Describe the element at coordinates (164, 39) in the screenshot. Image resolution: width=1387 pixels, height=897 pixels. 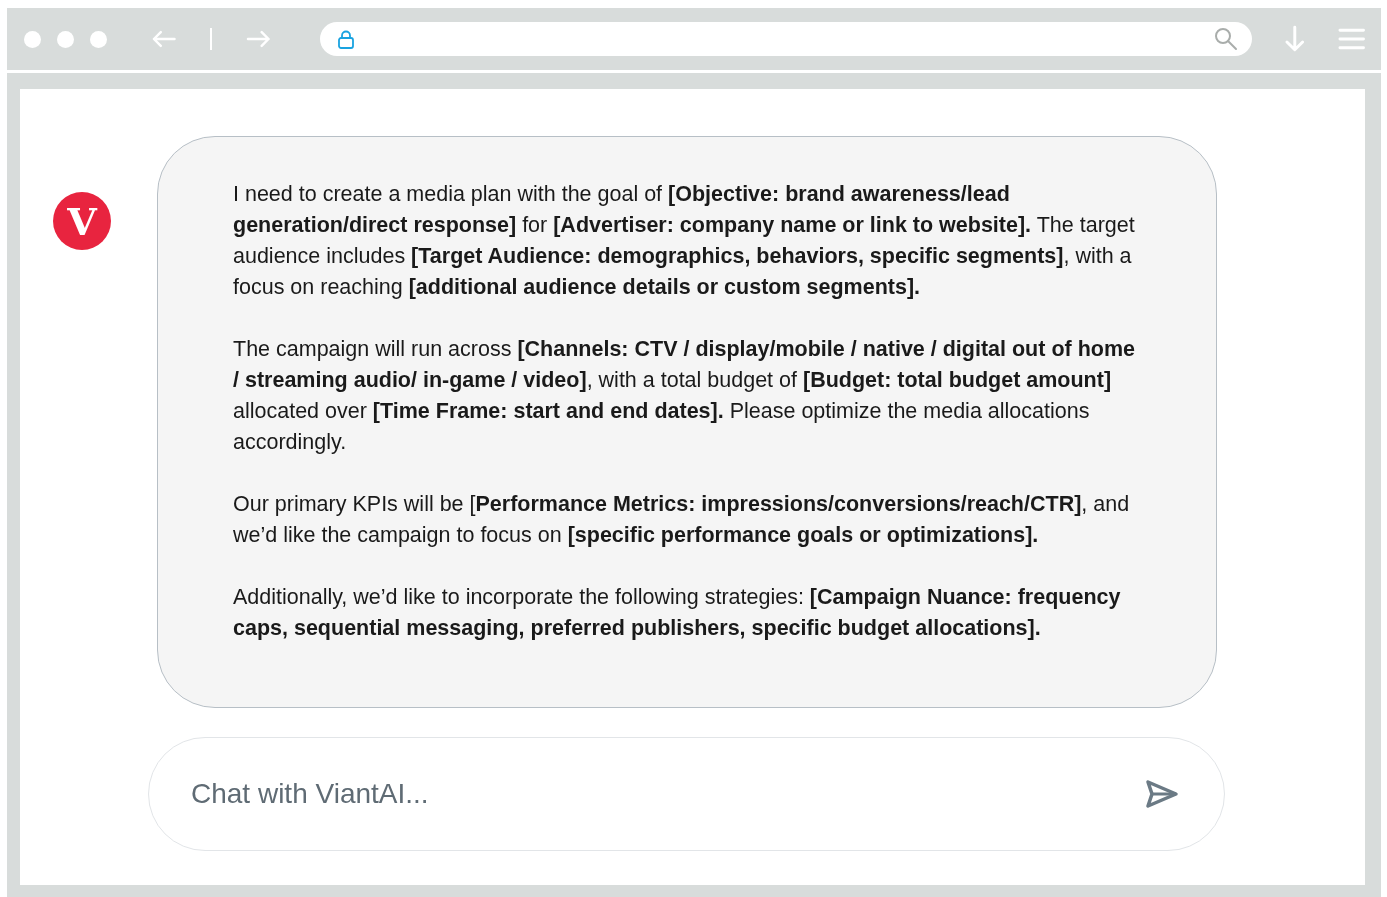
I see `back-arrow-icon` at that location.